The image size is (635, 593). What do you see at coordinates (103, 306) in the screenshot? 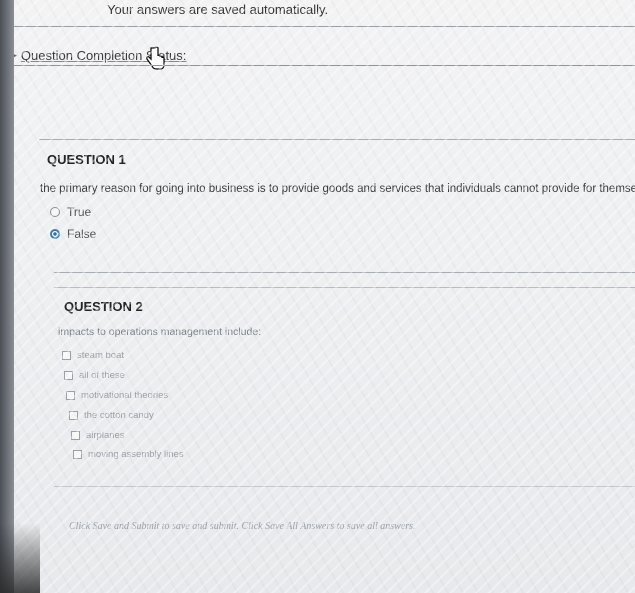
I see `question-2-title: QUESTION 2` at bounding box center [103, 306].